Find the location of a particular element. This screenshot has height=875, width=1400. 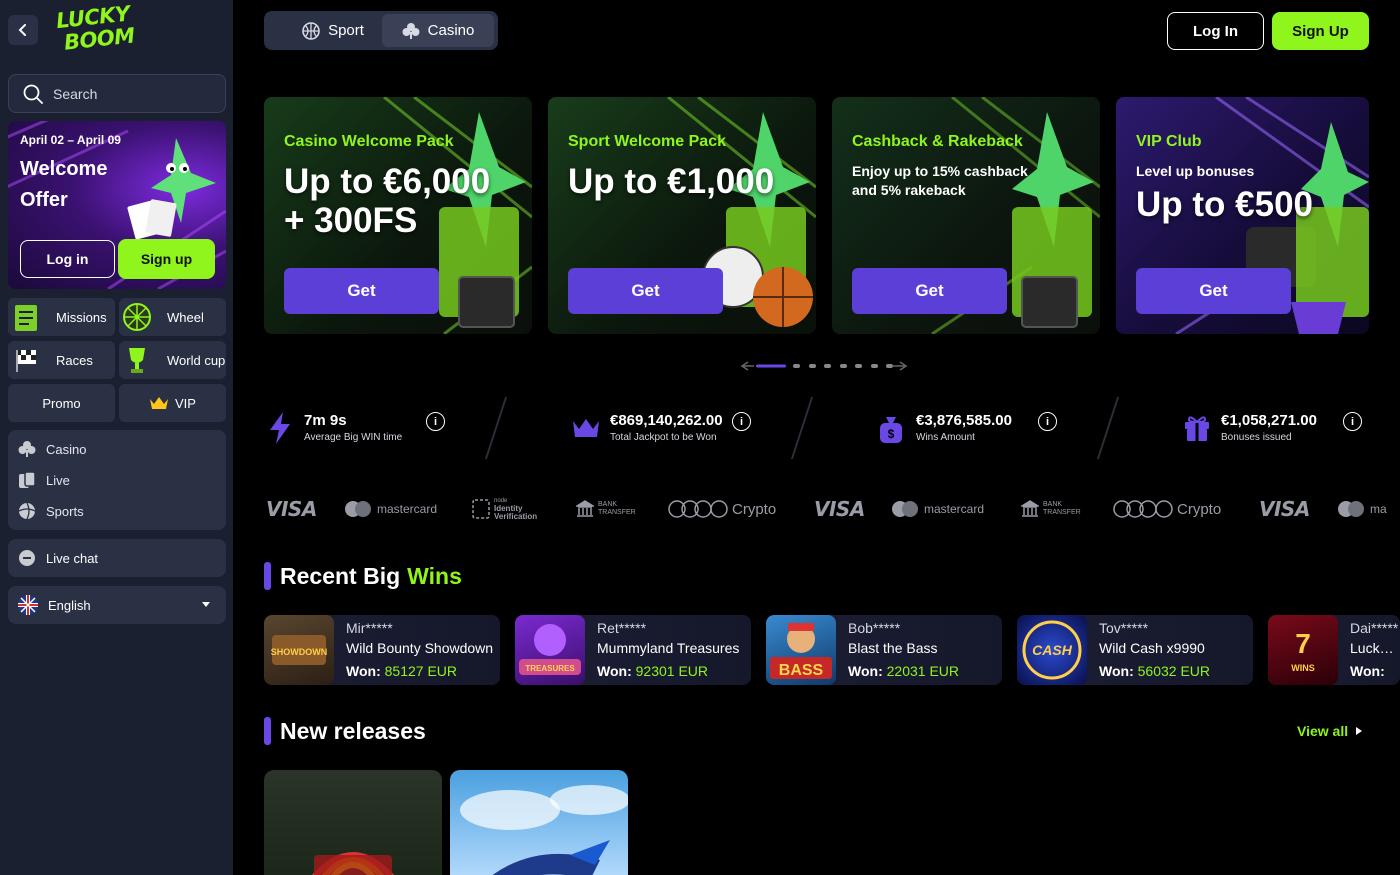

wheel-button: Wheel is located at coordinates (172, 317).